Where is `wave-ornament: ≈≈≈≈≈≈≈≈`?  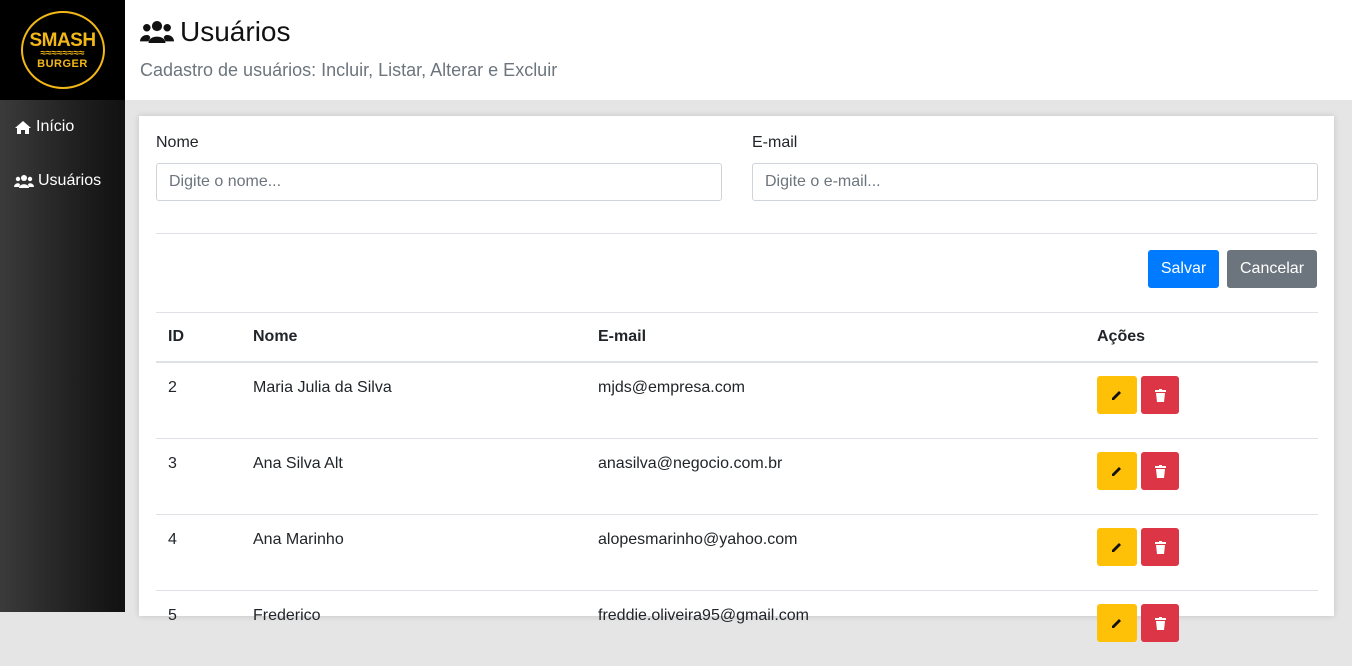
wave-ornament: ≈≈≈≈≈≈≈≈ is located at coordinates (63, 54).